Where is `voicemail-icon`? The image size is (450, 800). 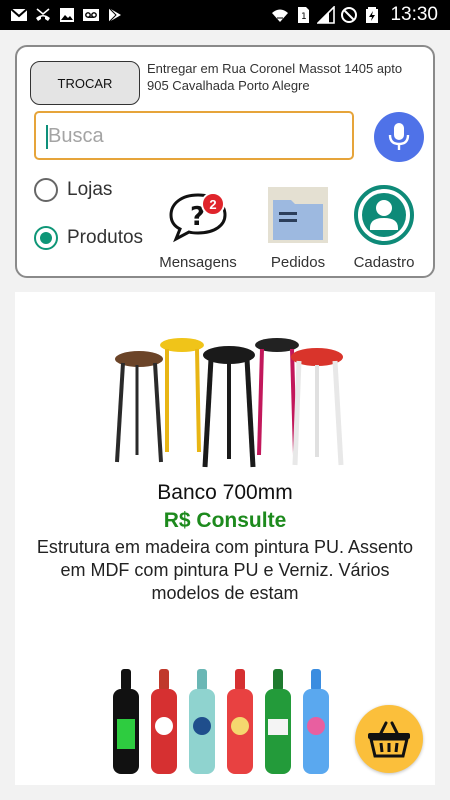
voicemail-icon is located at coordinates (91, 15).